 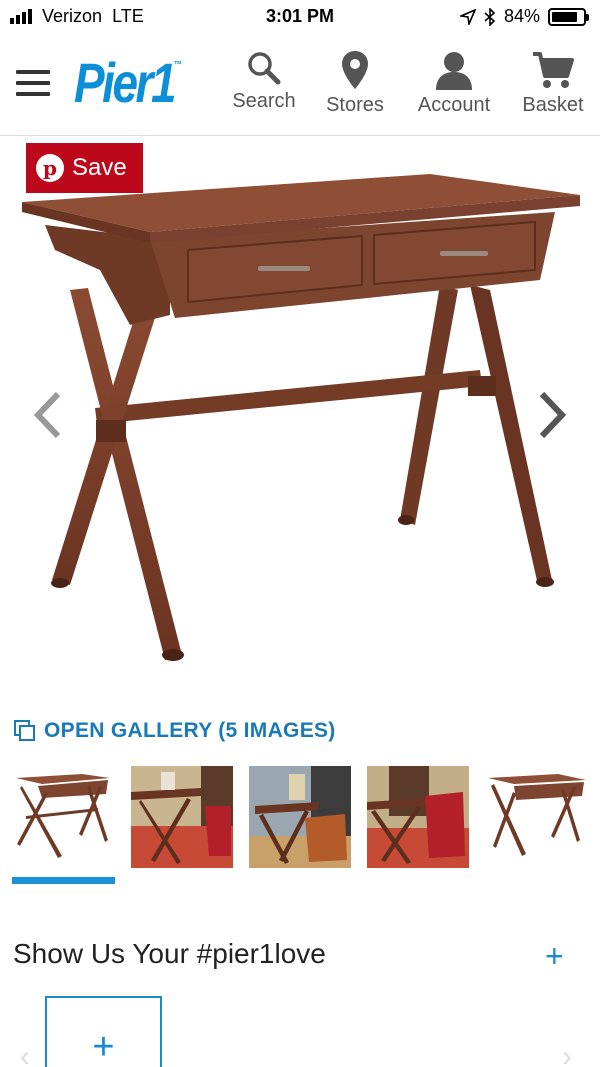 I want to click on pier1-logo: Pier1™, so click(x=128, y=82).